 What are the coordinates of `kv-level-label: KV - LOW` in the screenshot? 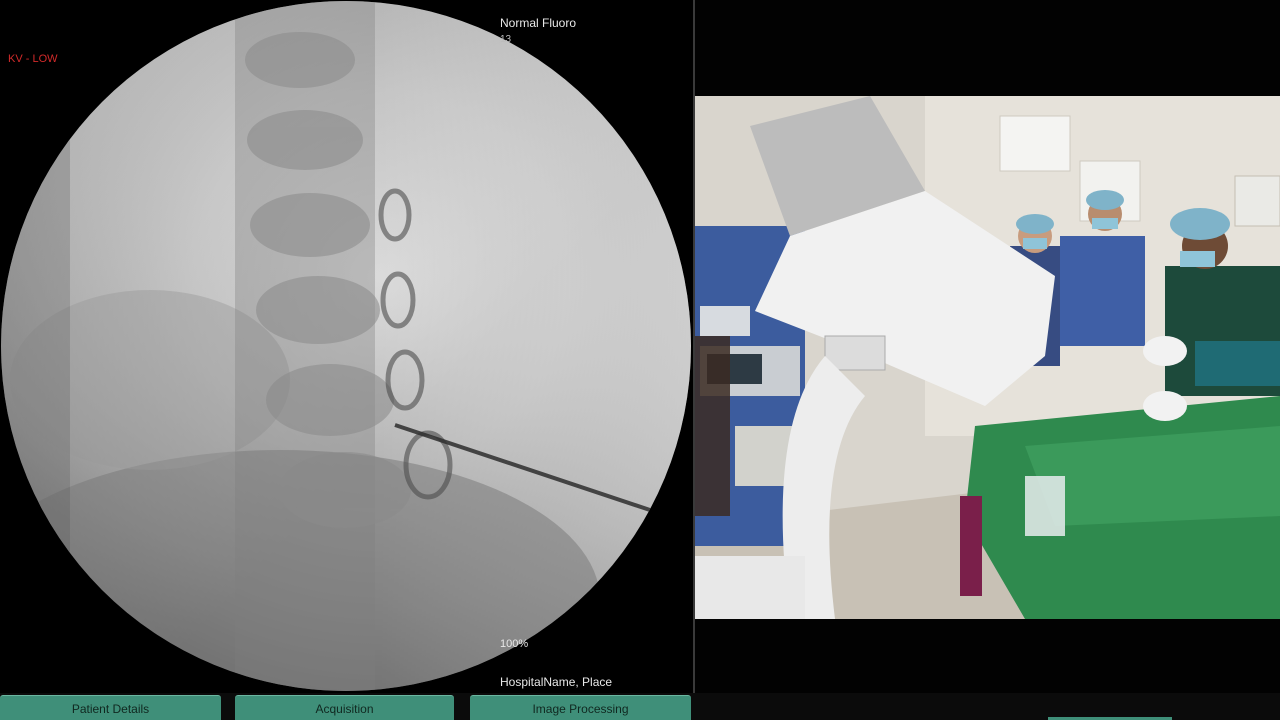 It's located at (33, 59).